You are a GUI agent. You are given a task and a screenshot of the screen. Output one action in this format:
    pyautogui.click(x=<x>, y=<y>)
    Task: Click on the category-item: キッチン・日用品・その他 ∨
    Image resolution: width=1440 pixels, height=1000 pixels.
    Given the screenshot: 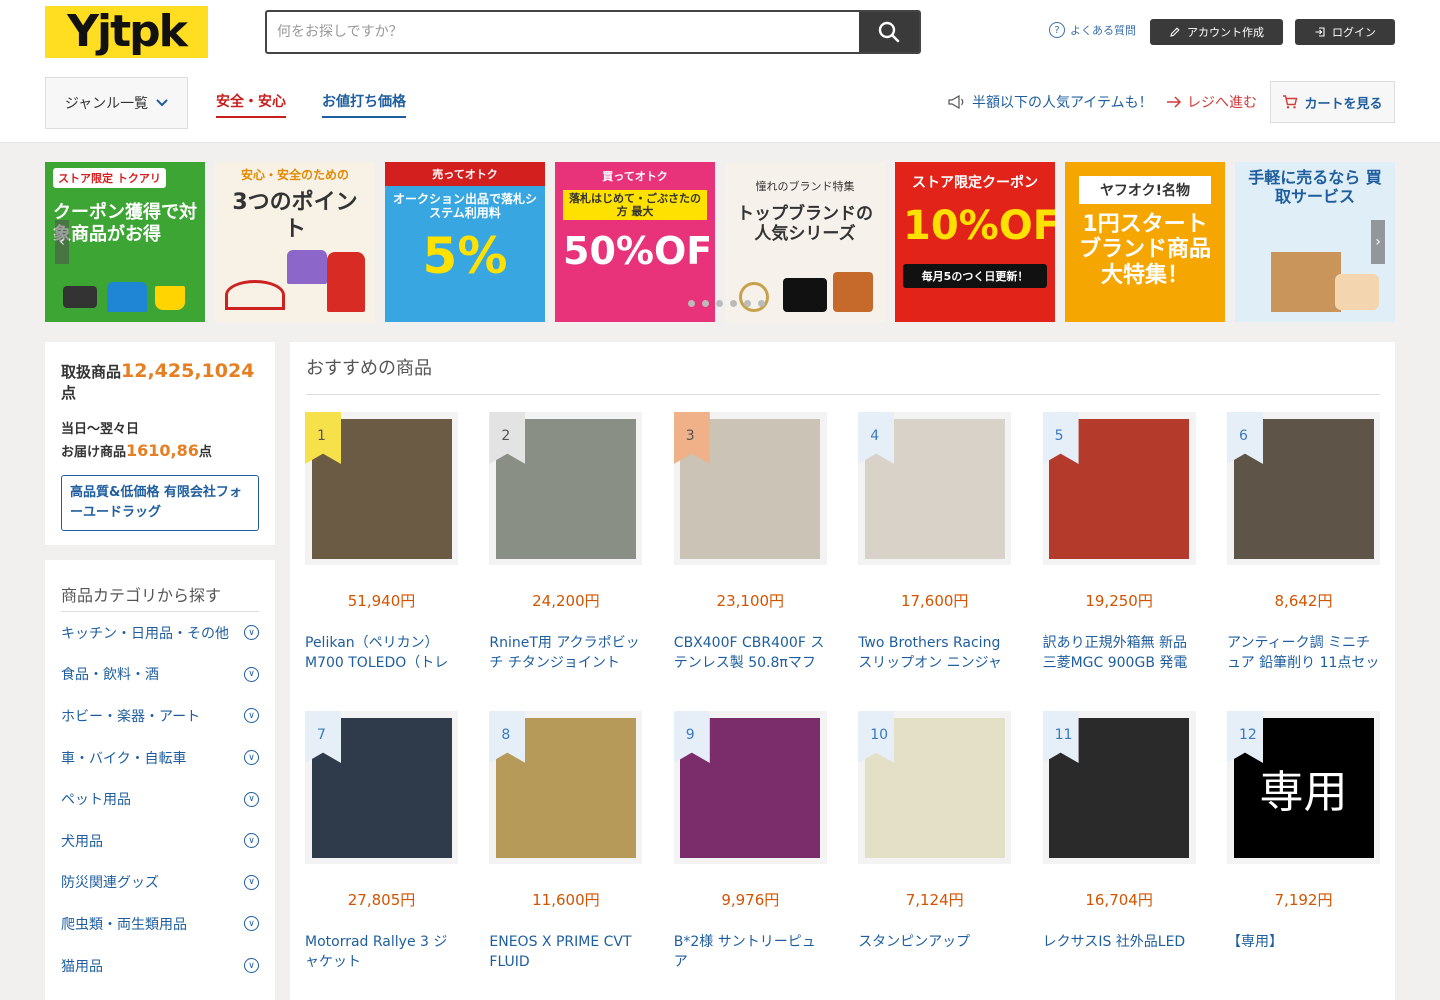 What is the action you would take?
    pyautogui.click(x=160, y=633)
    